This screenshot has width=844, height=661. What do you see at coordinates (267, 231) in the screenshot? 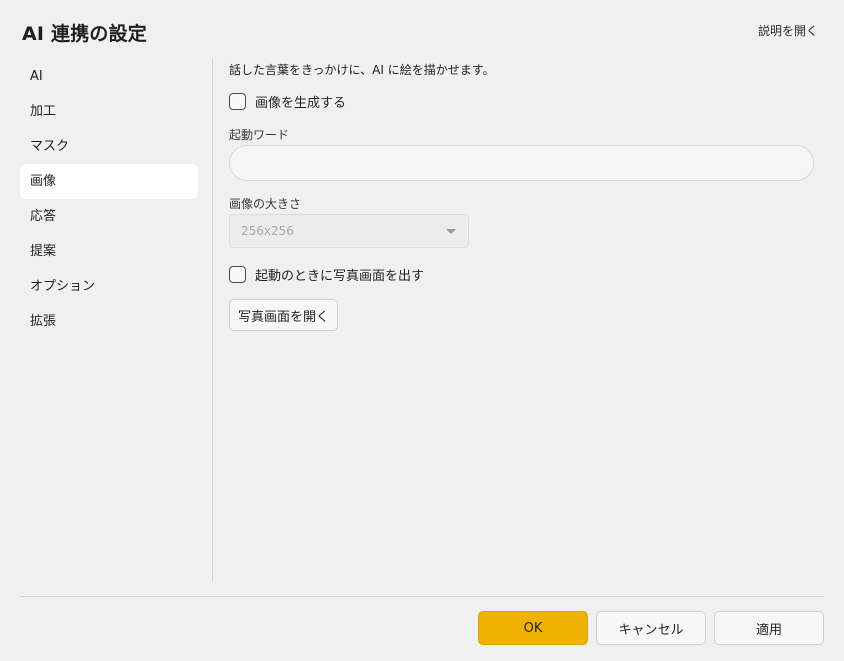
I see `image-size-value: 256x256` at bounding box center [267, 231].